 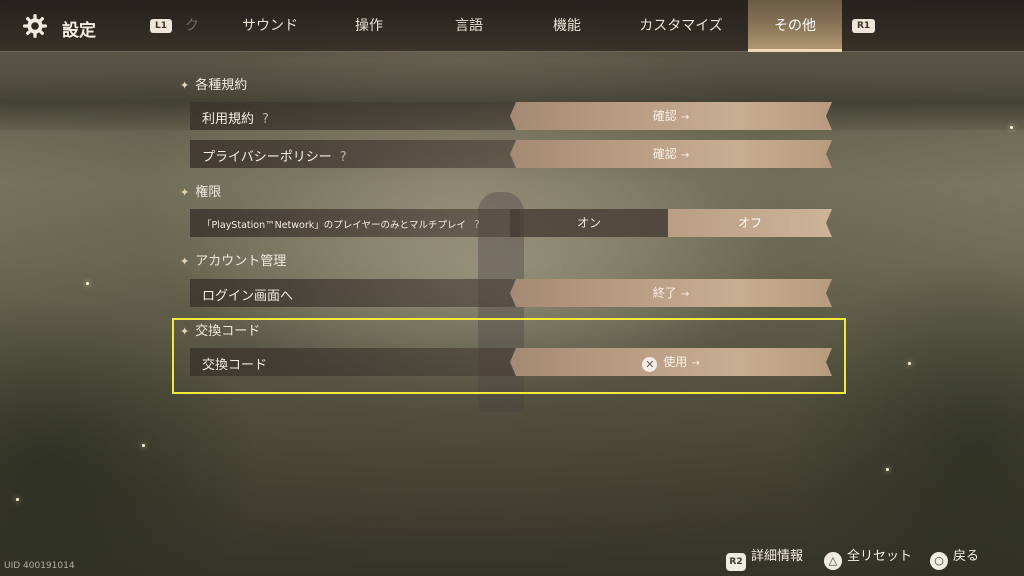 I want to click on triangle-button-icon: △, so click(x=833, y=561).